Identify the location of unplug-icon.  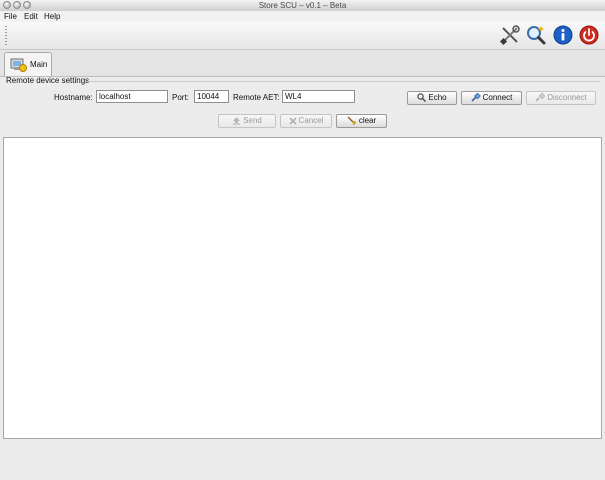
(540, 97).